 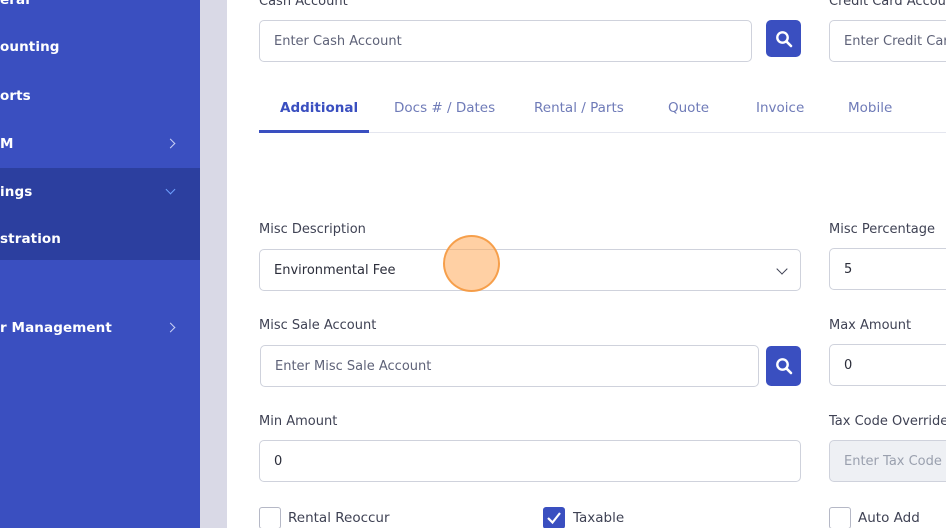 I want to click on sidebar-item-label: eral, so click(x=15, y=4).